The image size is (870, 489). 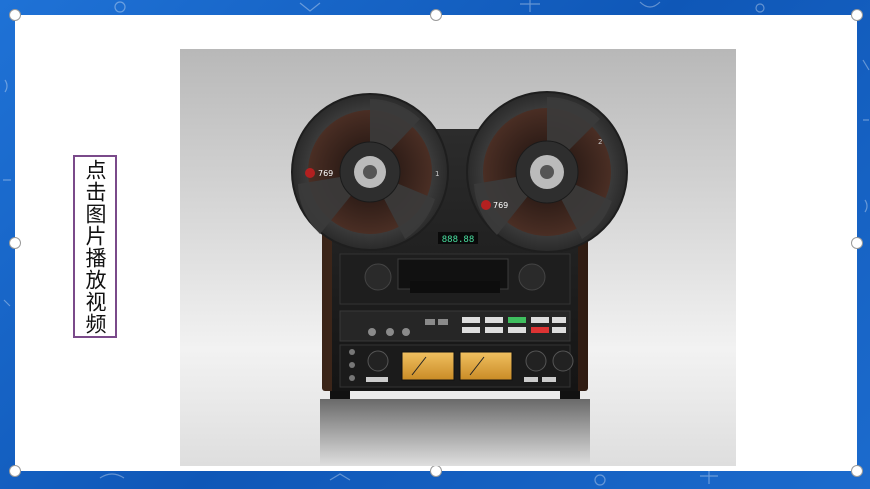 What do you see at coordinates (500, 205) in the screenshot?
I see `right-reel-brand: 769` at bounding box center [500, 205].